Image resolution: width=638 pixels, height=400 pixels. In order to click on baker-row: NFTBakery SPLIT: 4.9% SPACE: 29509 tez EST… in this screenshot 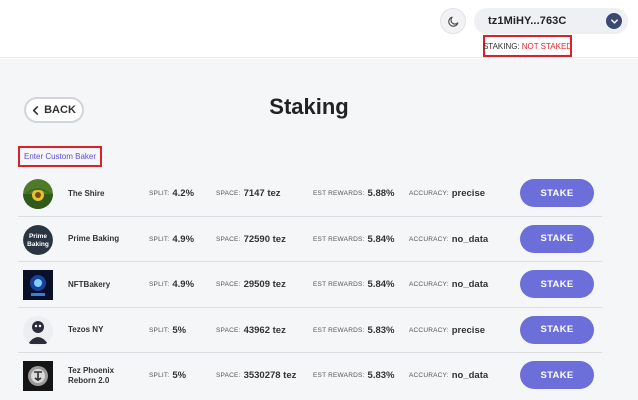, I will do `click(310, 285)`.